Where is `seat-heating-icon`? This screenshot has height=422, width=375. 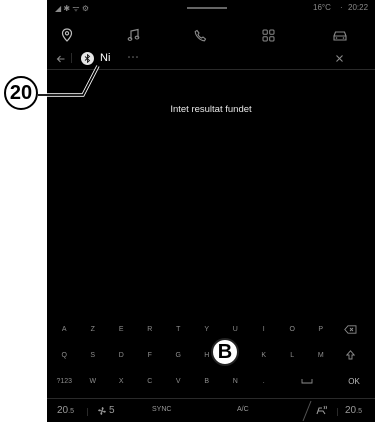 seat-heating-icon is located at coordinates (322, 410).